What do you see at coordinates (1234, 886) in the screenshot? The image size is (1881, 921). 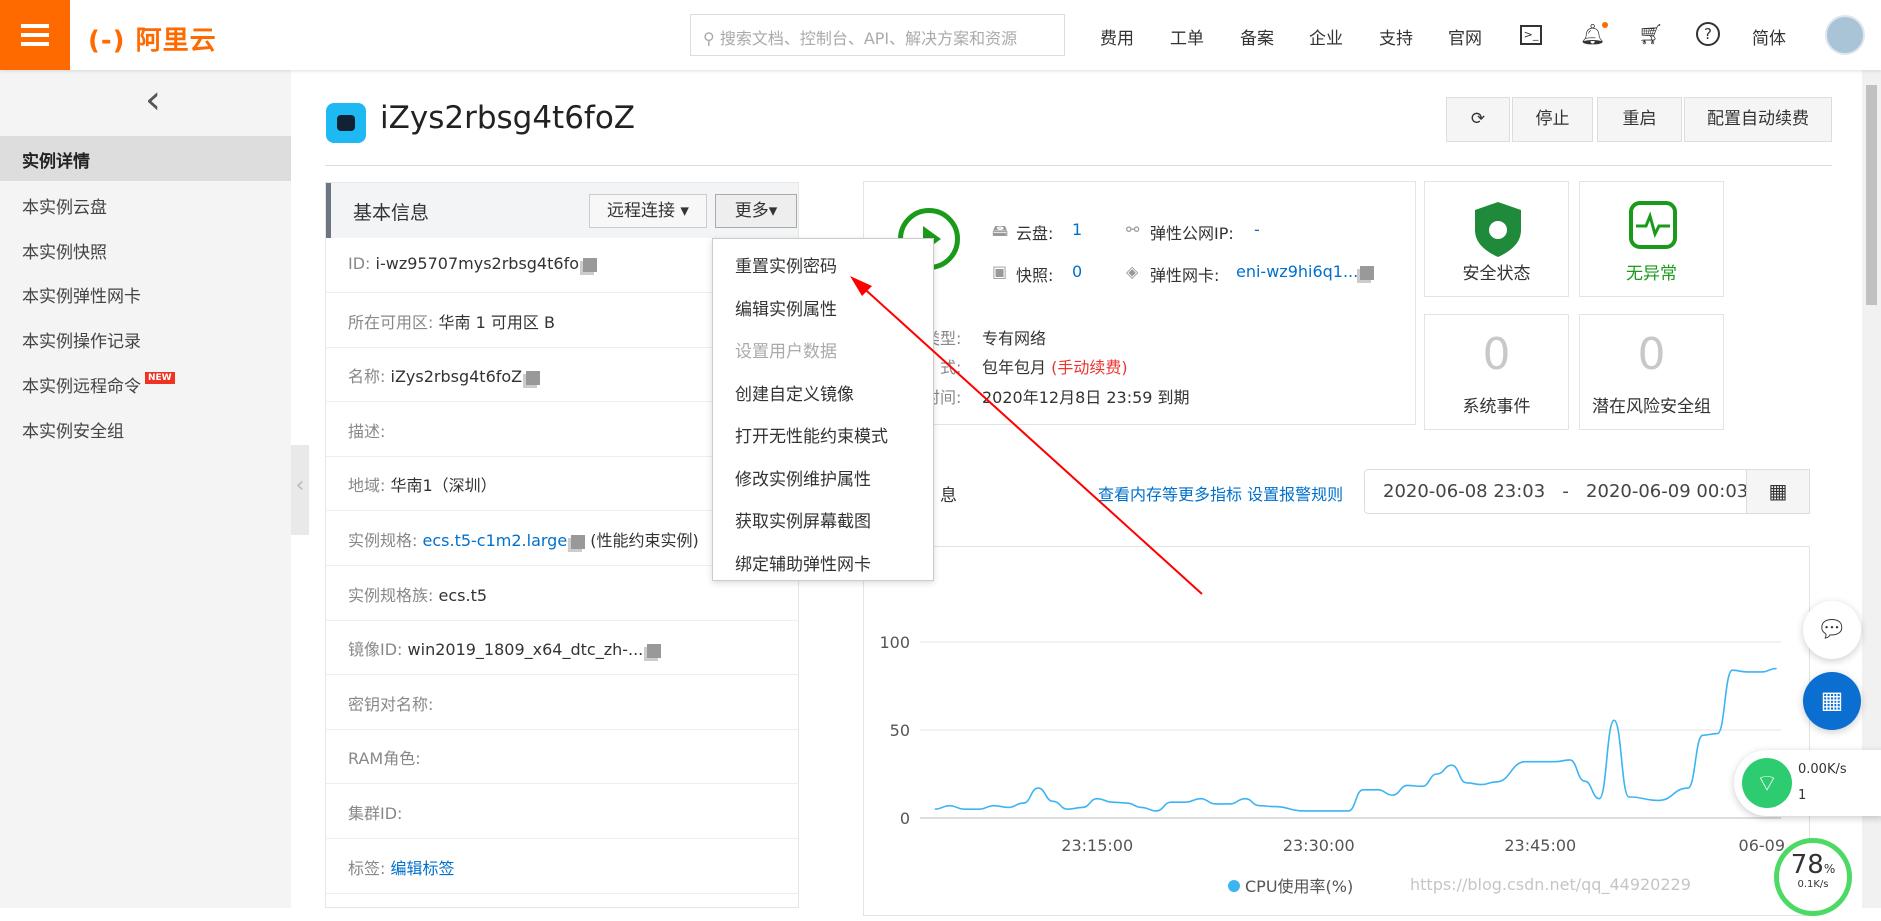 I see `legend-marker` at bounding box center [1234, 886].